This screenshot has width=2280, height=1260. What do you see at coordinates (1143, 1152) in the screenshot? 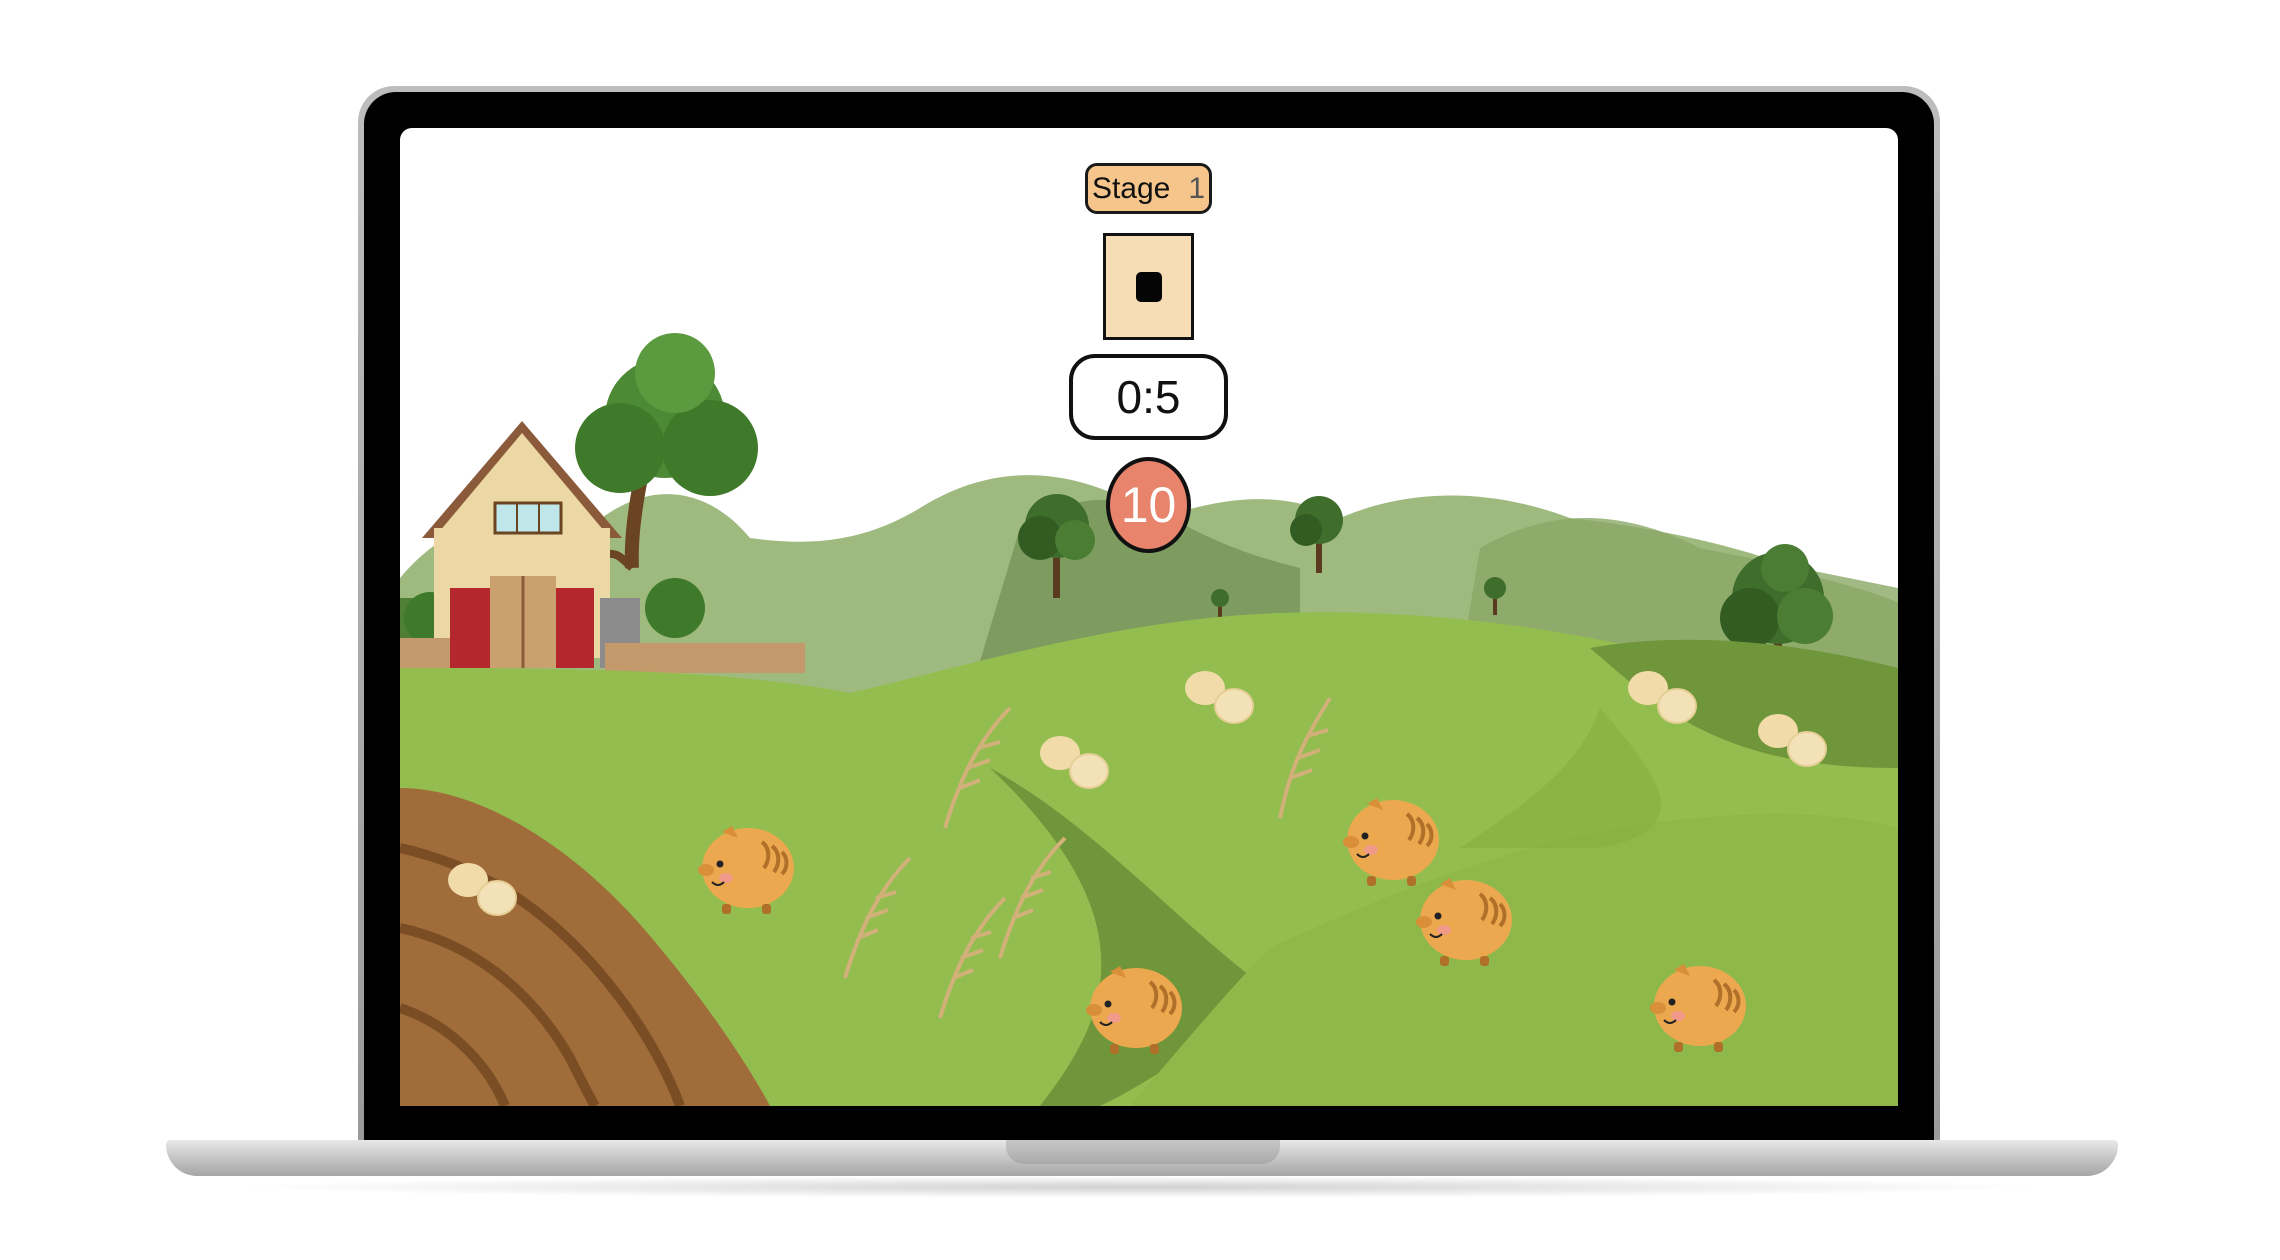
I see `laptop-notch` at bounding box center [1143, 1152].